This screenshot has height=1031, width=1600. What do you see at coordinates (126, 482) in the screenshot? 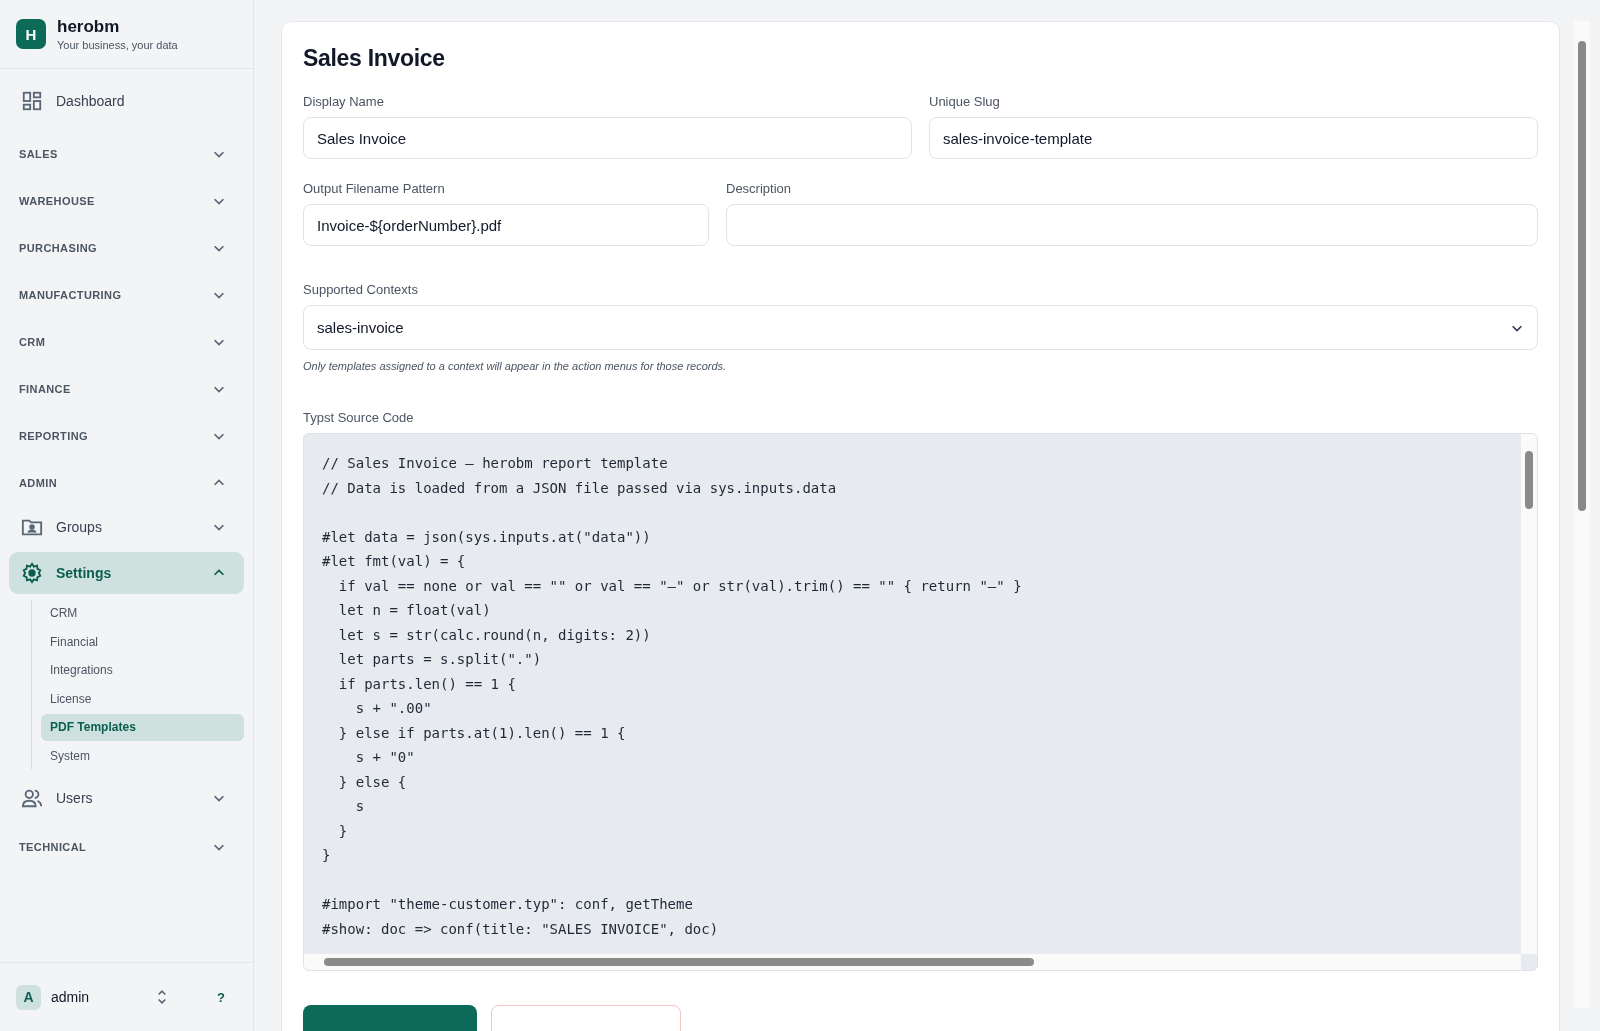
I see `nav-section: ADMIN` at bounding box center [126, 482].